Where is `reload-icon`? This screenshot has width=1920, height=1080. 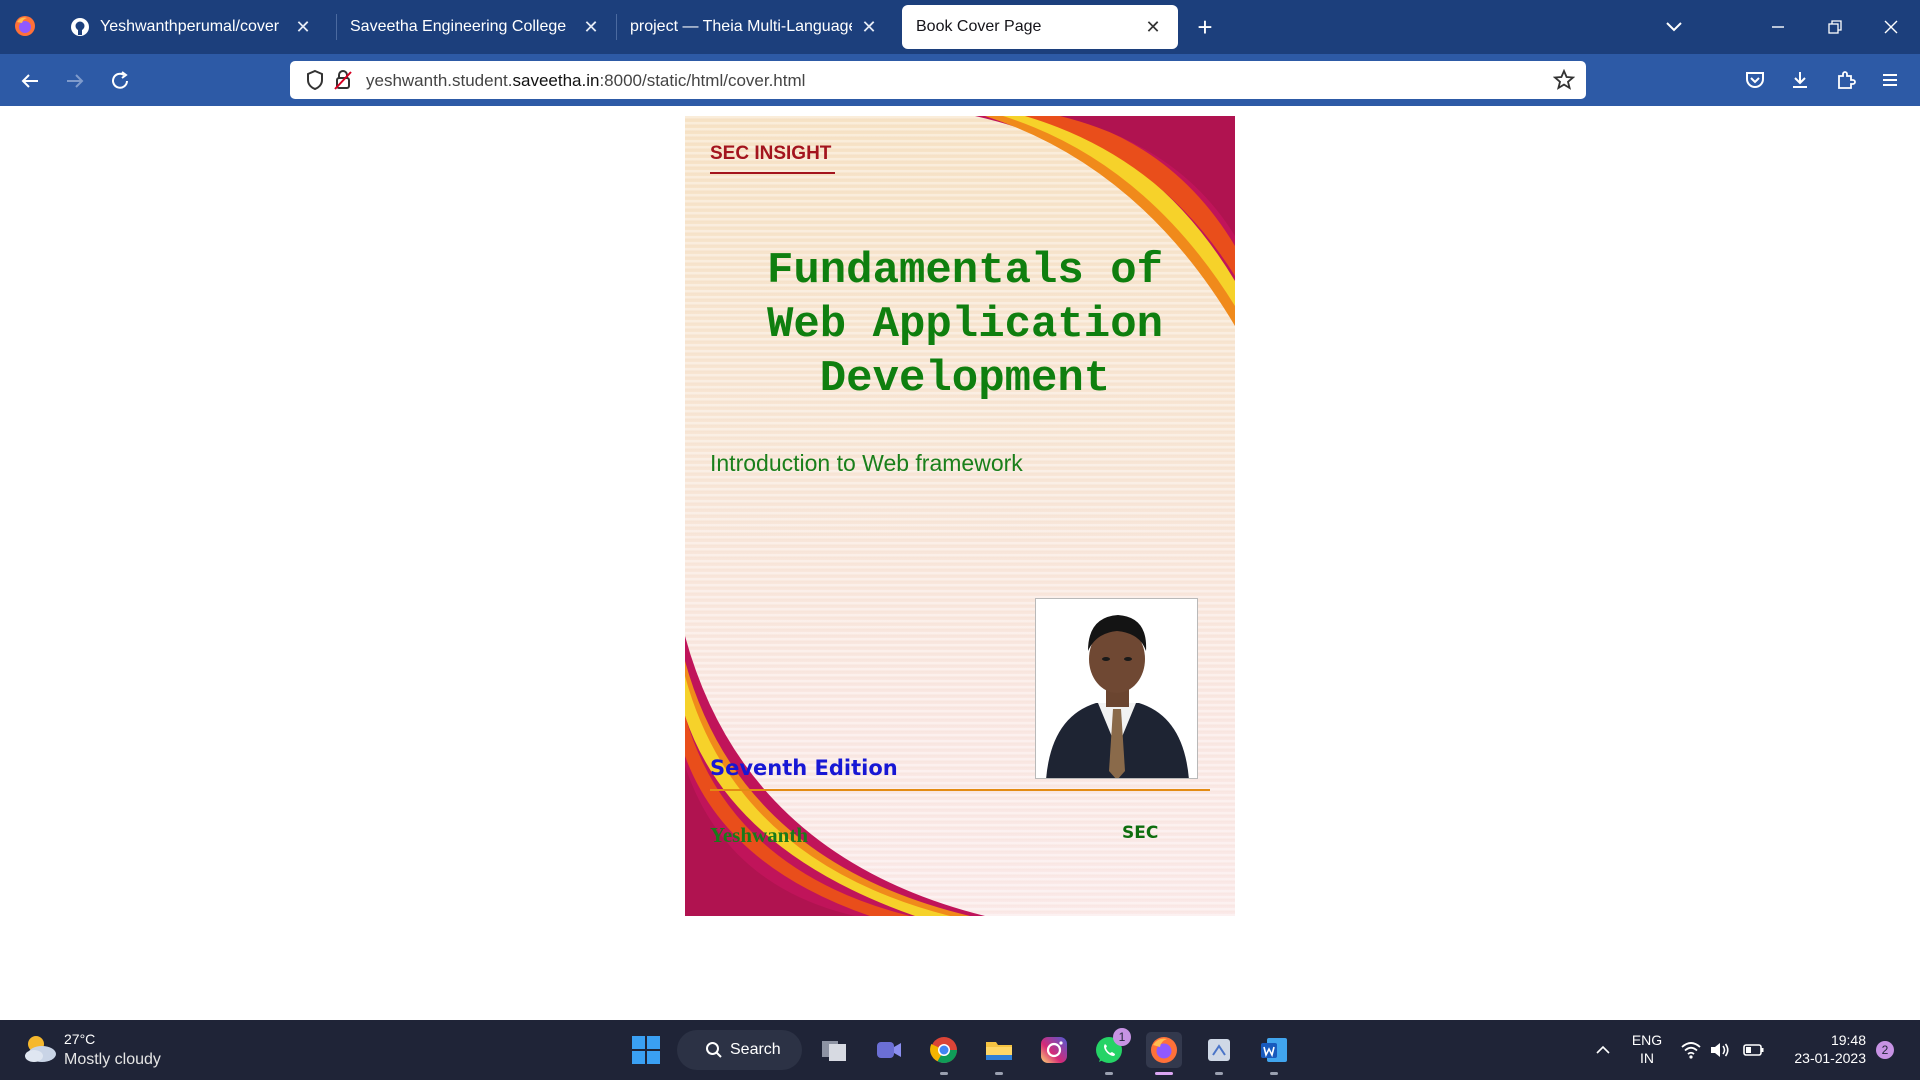 reload-icon is located at coordinates (120, 81).